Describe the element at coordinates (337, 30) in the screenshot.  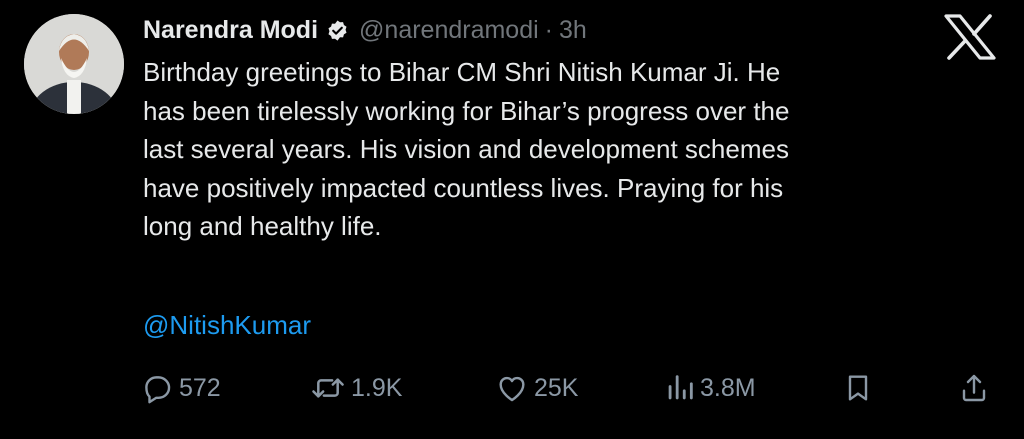
I see `verified-badge-icon` at that location.